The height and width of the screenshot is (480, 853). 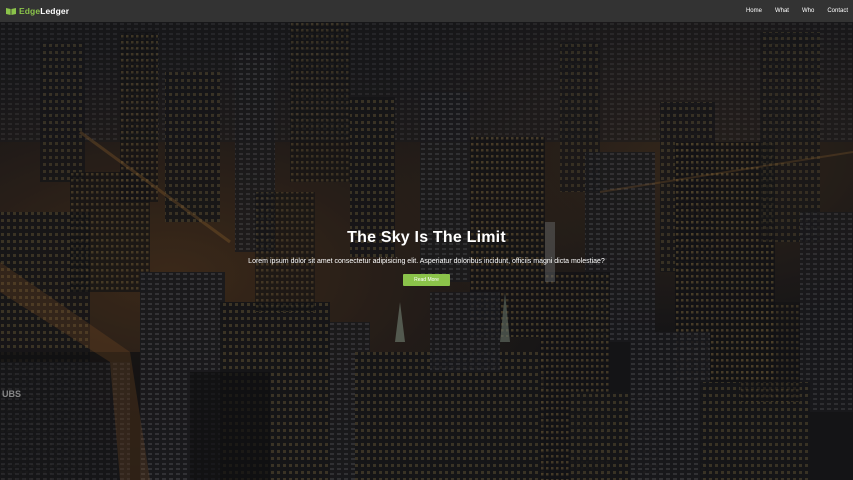 I want to click on brand-logo: EdgeLedger, so click(x=37, y=11).